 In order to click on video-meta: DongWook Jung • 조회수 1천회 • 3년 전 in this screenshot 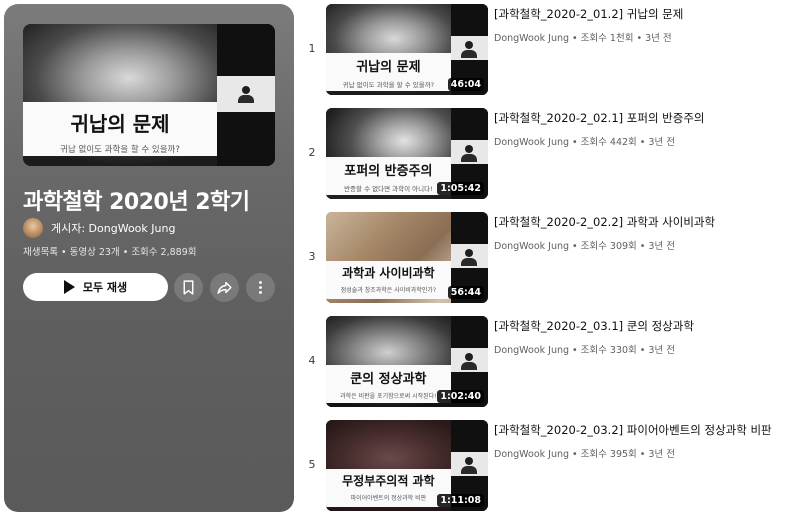, I will do `click(583, 38)`.